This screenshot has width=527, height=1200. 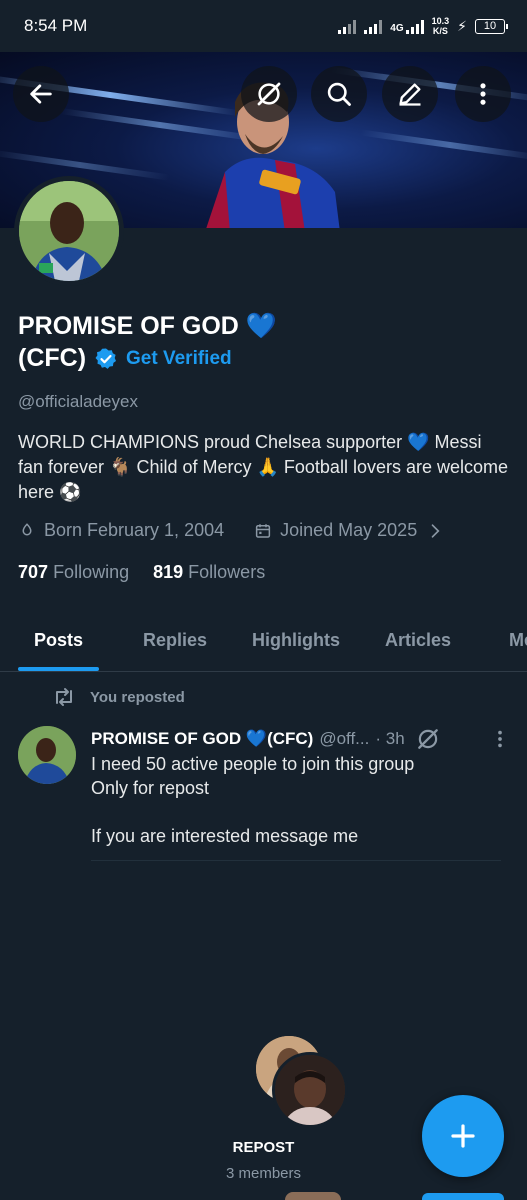 What do you see at coordinates (58, 640) in the screenshot?
I see `tab-posts: Posts` at bounding box center [58, 640].